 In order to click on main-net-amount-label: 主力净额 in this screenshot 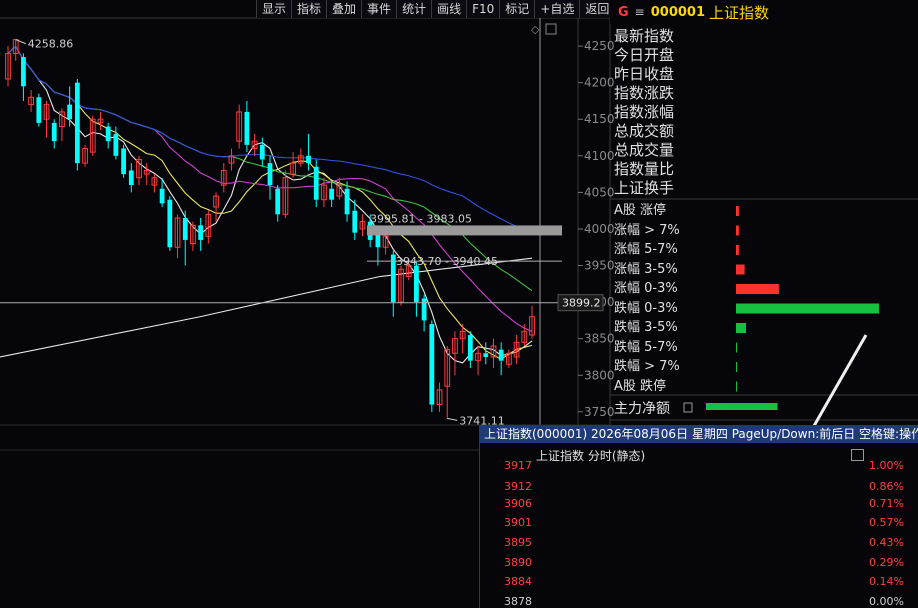, I will do `click(642, 408)`.